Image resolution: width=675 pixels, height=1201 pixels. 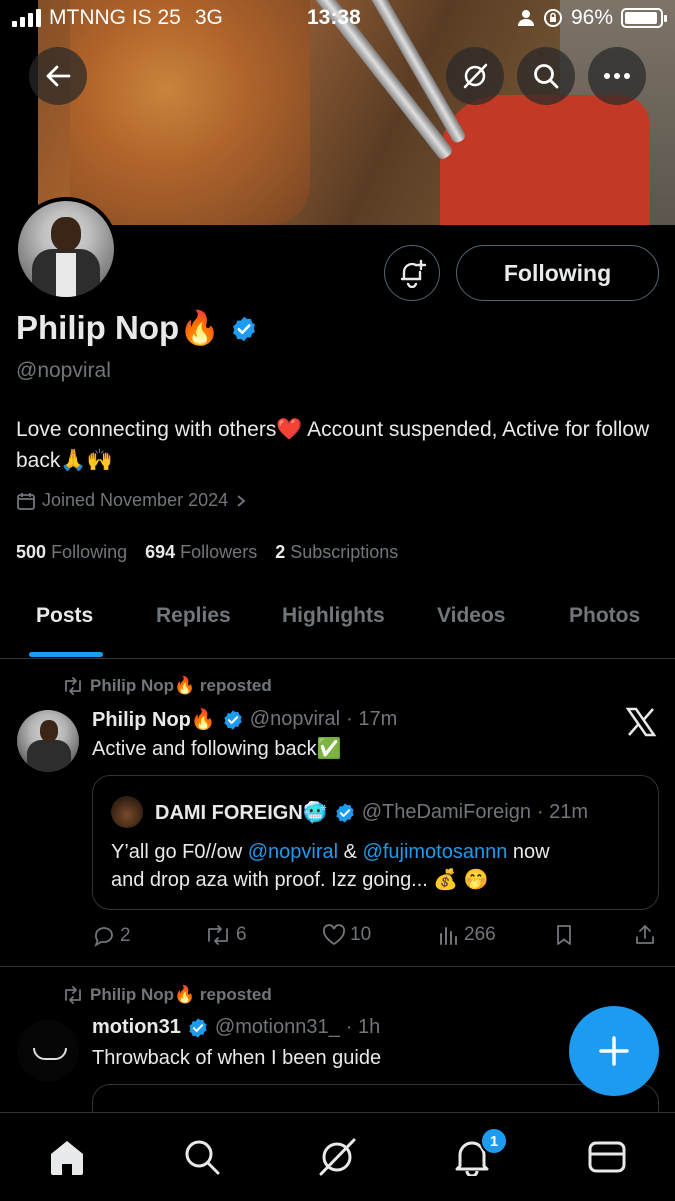 I want to click on back-arrow-icon, so click(x=58, y=76).